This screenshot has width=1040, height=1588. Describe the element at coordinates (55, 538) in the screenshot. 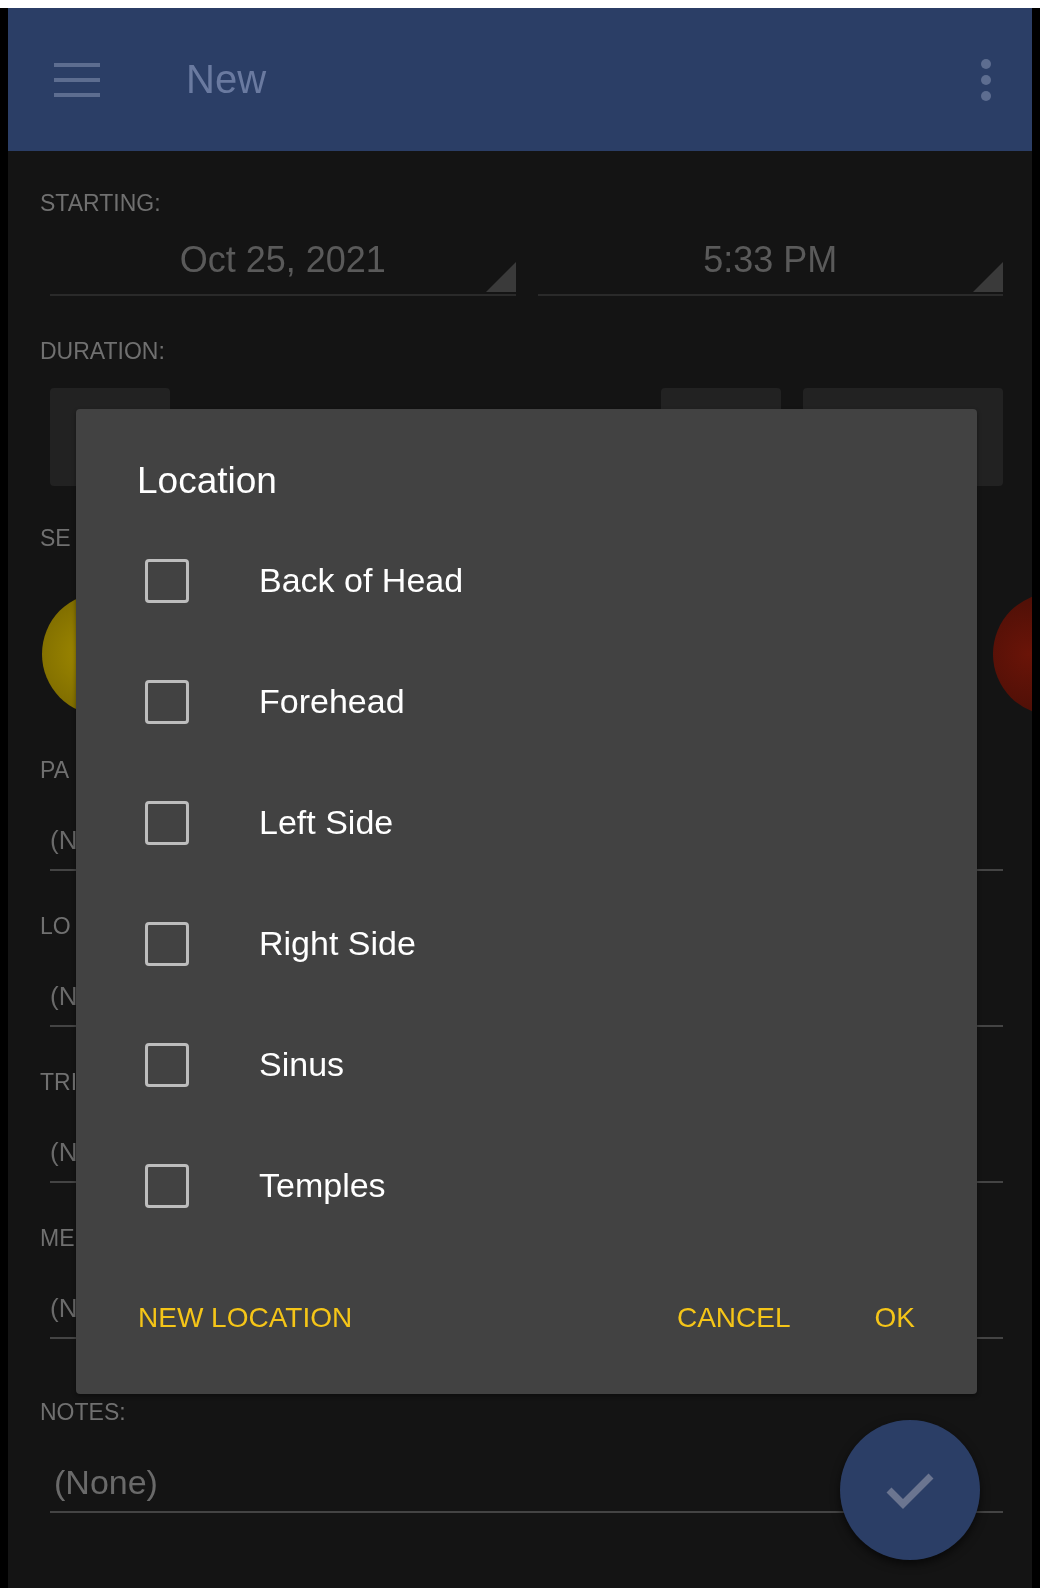

I see `field-label: SE` at that location.